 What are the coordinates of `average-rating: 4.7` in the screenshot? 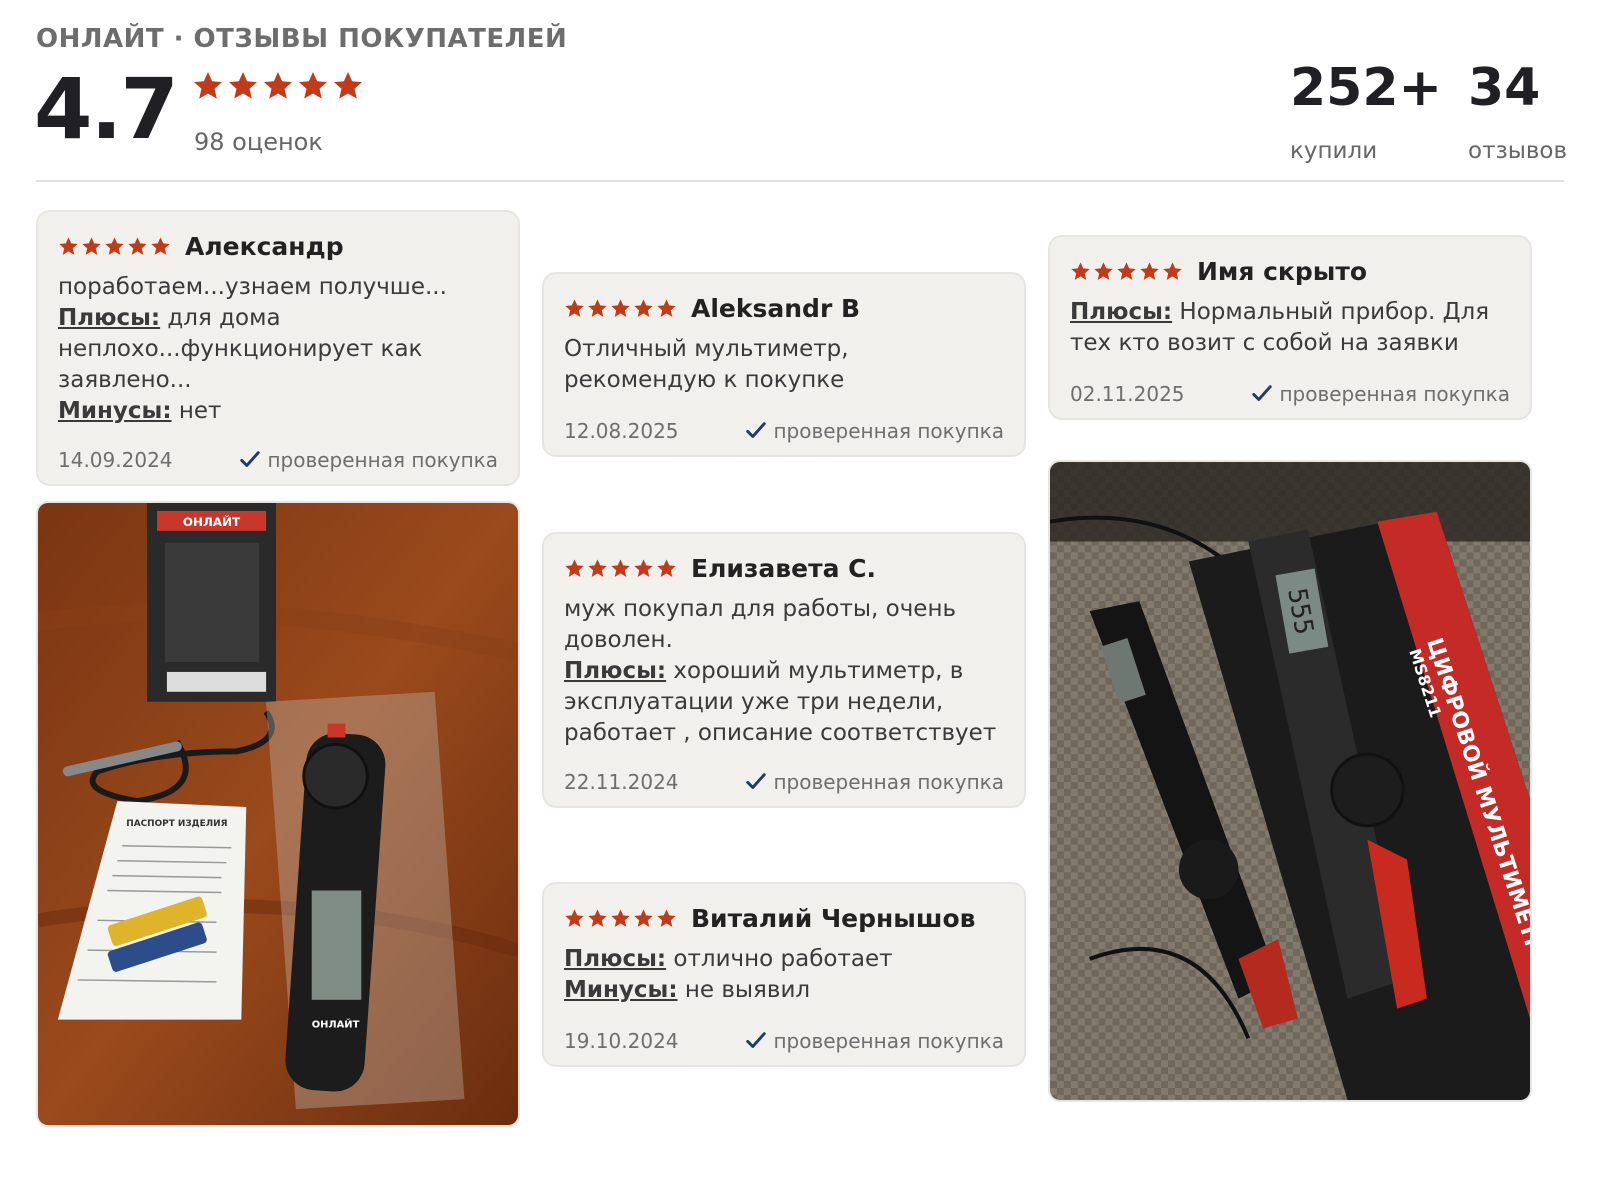 It's located at (106, 109).